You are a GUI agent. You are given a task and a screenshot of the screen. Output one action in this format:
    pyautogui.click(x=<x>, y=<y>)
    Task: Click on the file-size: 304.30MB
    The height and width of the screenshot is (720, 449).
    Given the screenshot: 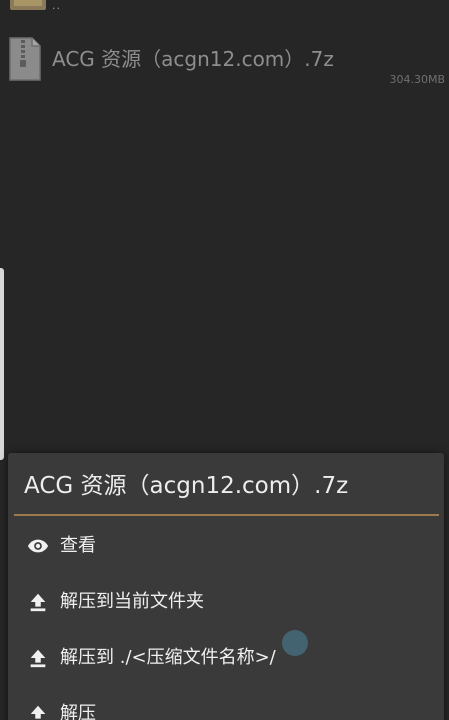 What is the action you would take?
    pyautogui.click(x=417, y=79)
    